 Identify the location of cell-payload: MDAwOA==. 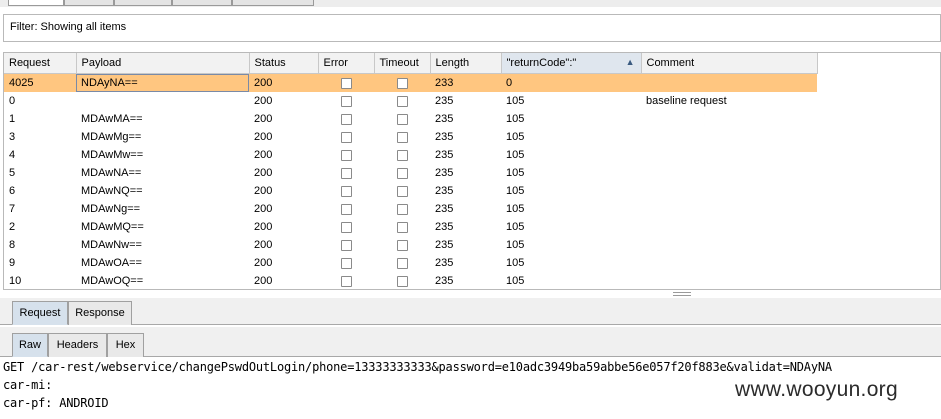
(111, 263).